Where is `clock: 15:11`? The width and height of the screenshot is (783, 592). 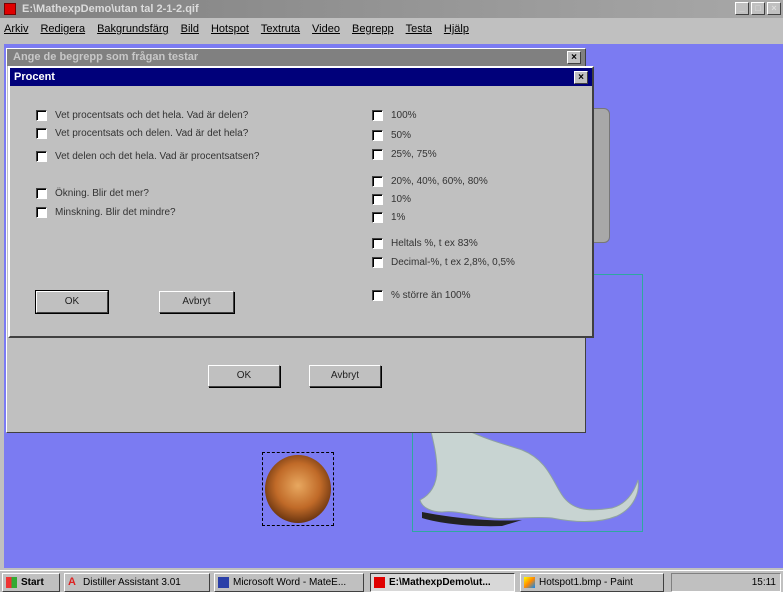 clock: 15:11 is located at coordinates (764, 582).